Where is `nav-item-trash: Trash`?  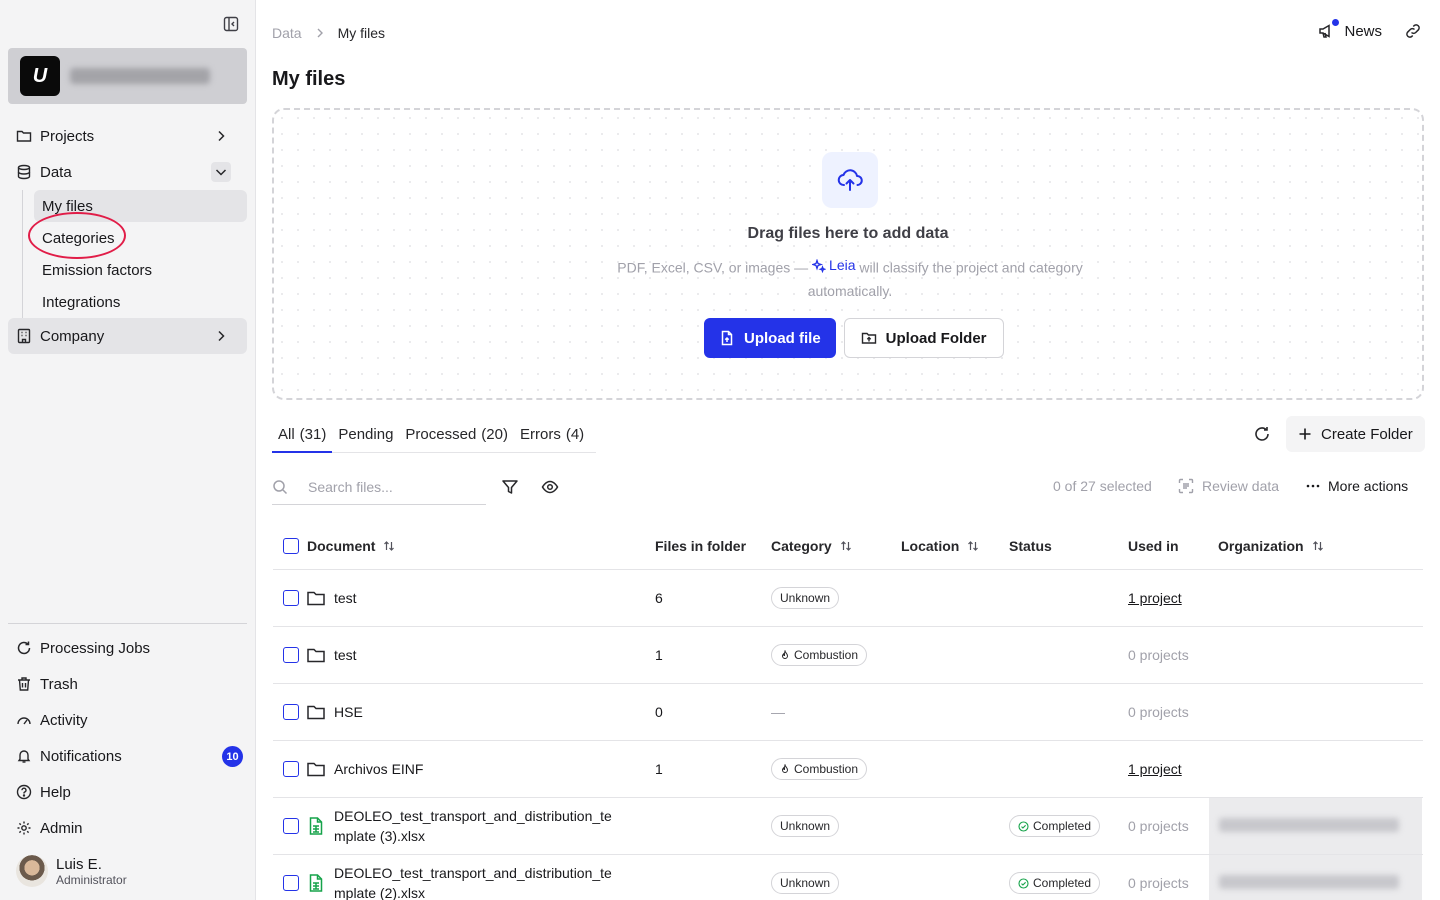 nav-item-trash: Trash is located at coordinates (127, 684).